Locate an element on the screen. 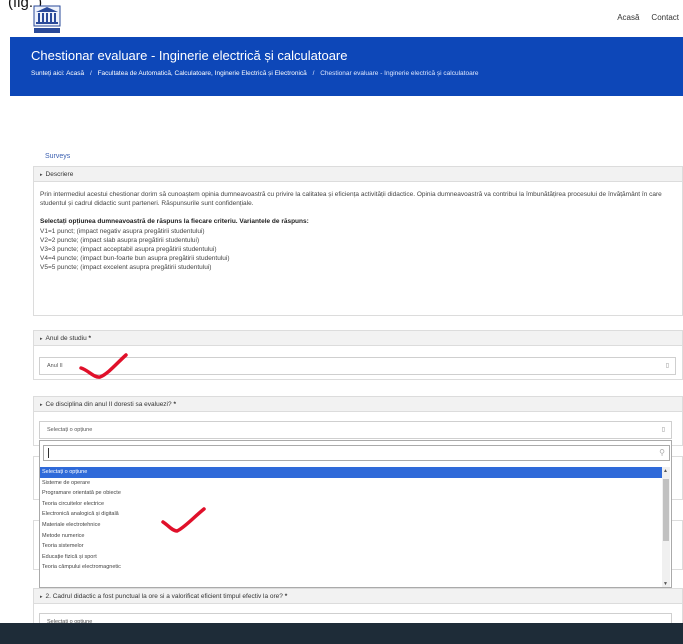 The image size is (683, 644). dropdown-option: Electronică analogică și digitală is located at coordinates (351, 514).